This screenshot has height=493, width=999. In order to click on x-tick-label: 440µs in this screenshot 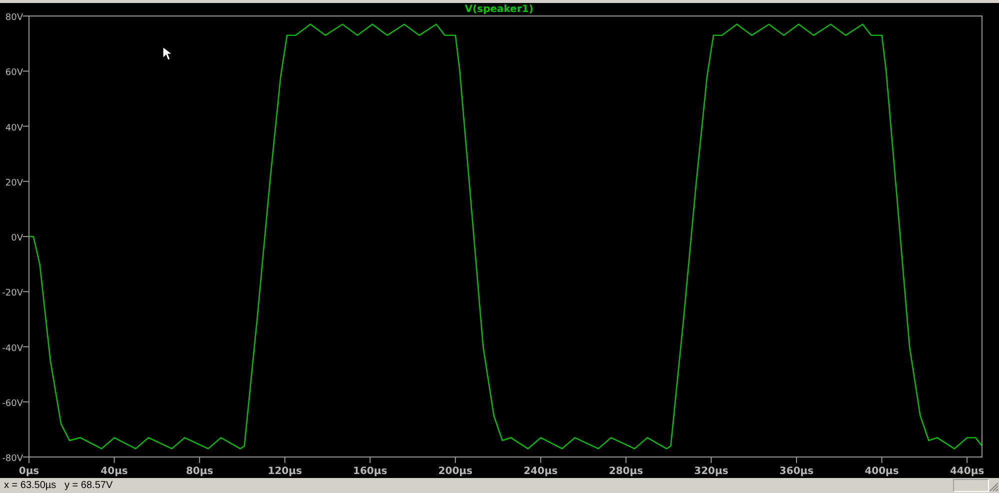, I will do `click(967, 471)`.